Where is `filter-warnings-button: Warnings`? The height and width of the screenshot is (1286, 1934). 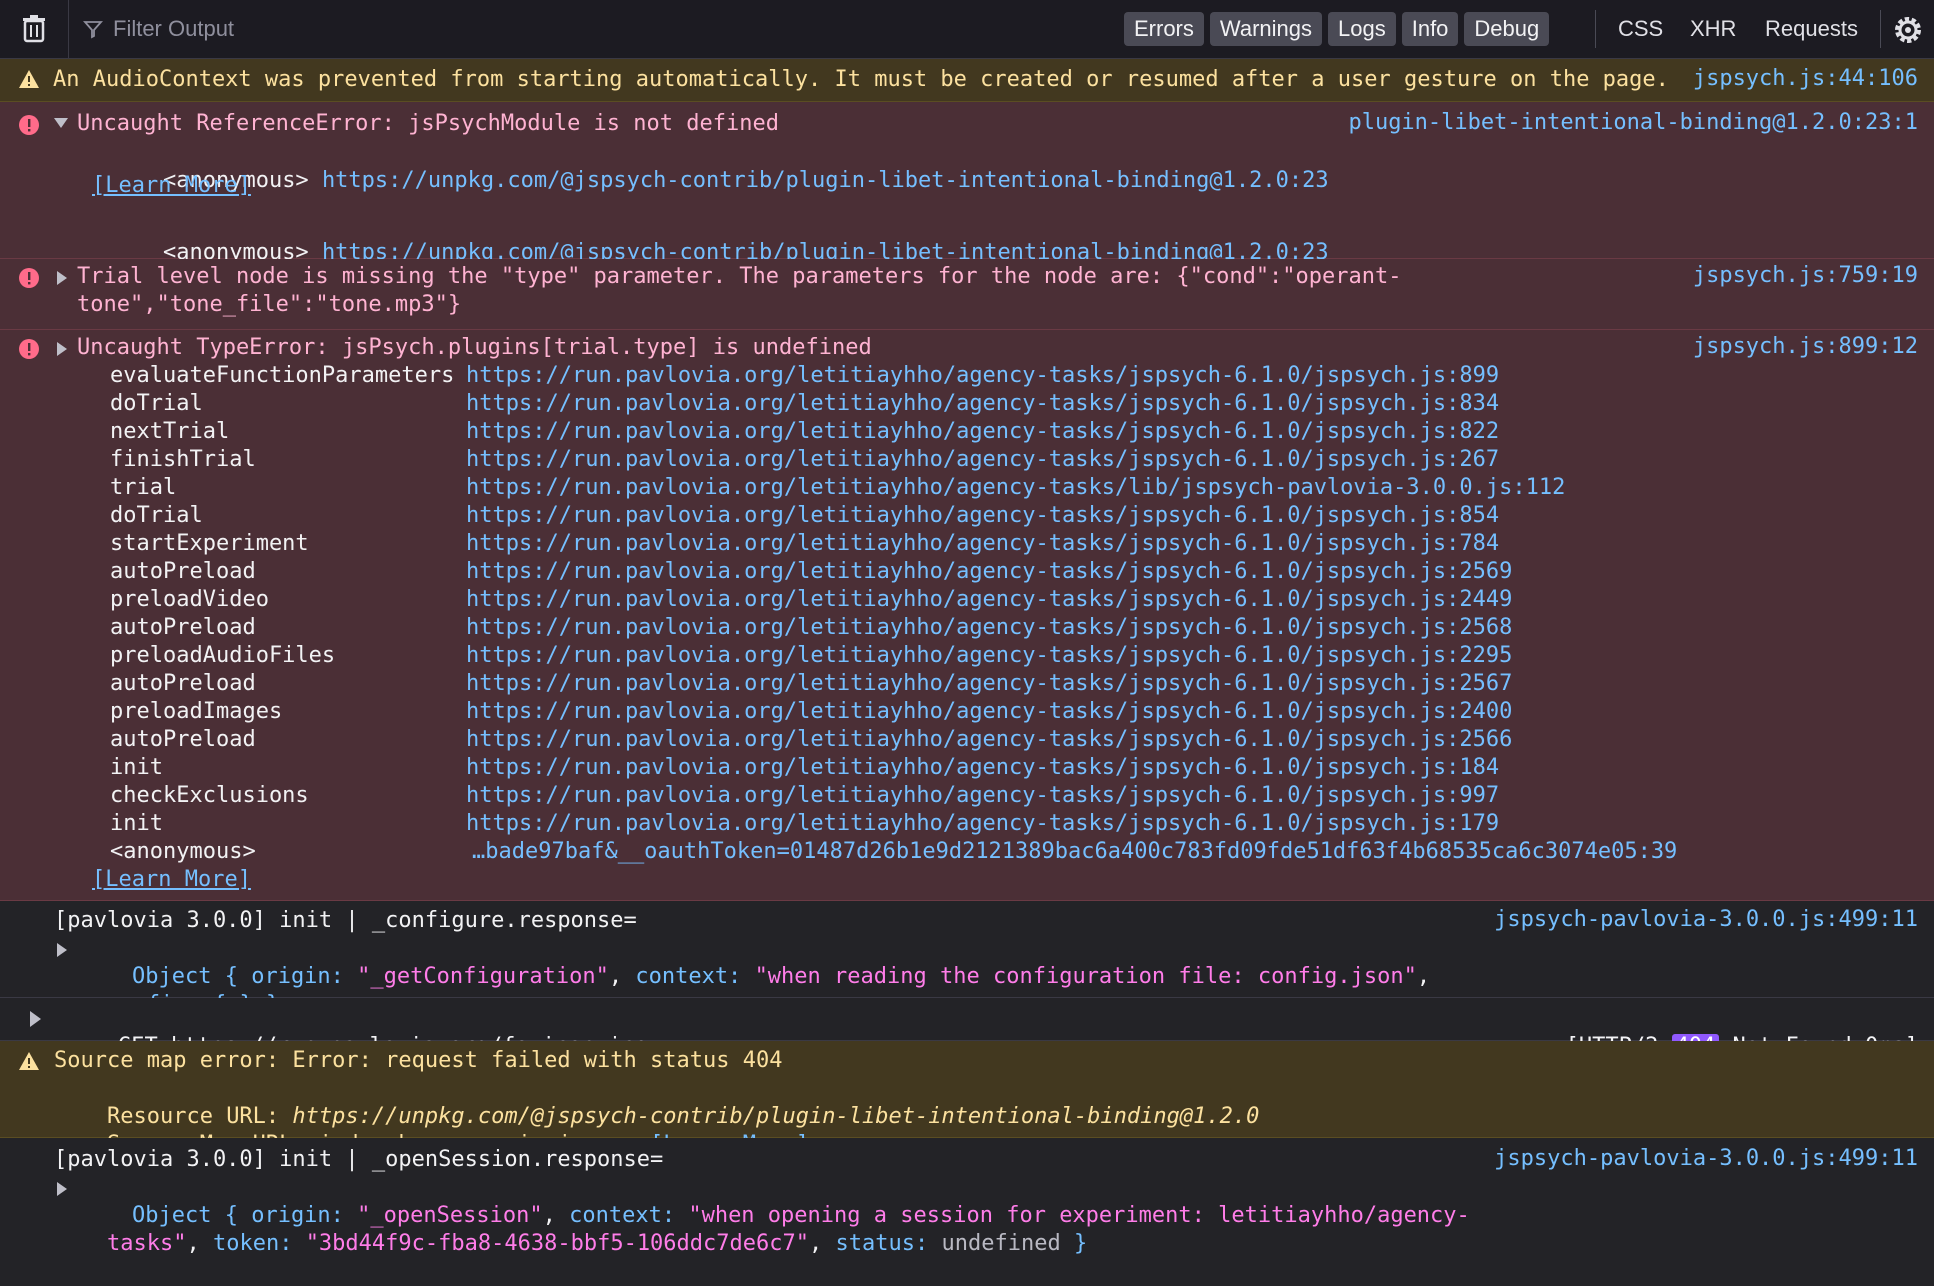 filter-warnings-button: Warnings is located at coordinates (1265, 29).